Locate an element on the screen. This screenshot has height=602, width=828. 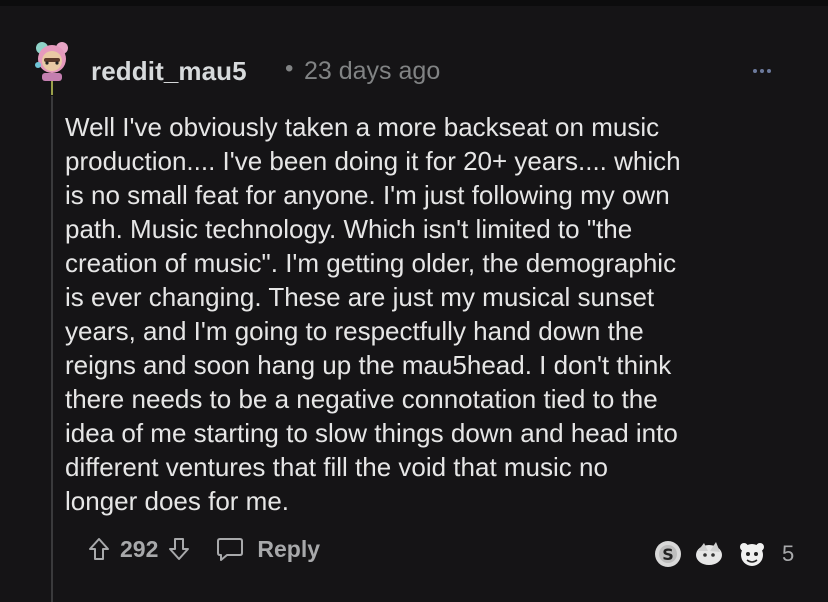
award-count: 5 is located at coordinates (788, 553).